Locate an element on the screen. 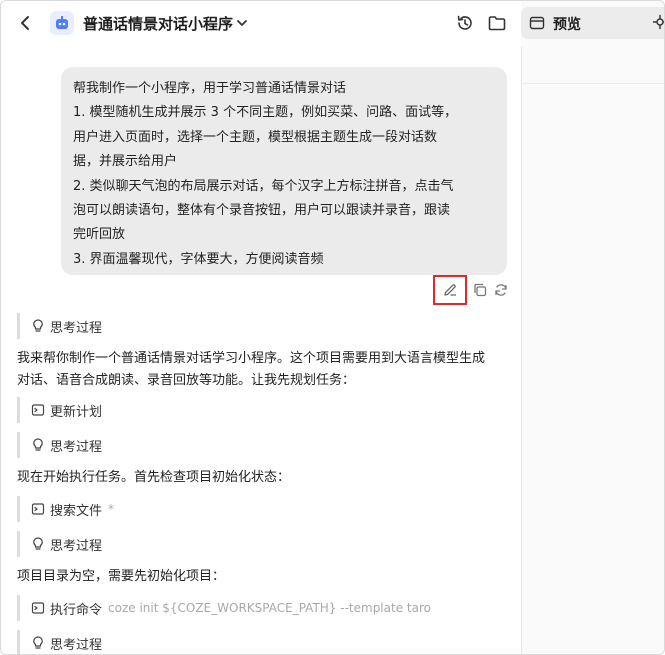 This screenshot has width=665, height=655. message-line: 完听回放 is located at coordinates (99, 235).